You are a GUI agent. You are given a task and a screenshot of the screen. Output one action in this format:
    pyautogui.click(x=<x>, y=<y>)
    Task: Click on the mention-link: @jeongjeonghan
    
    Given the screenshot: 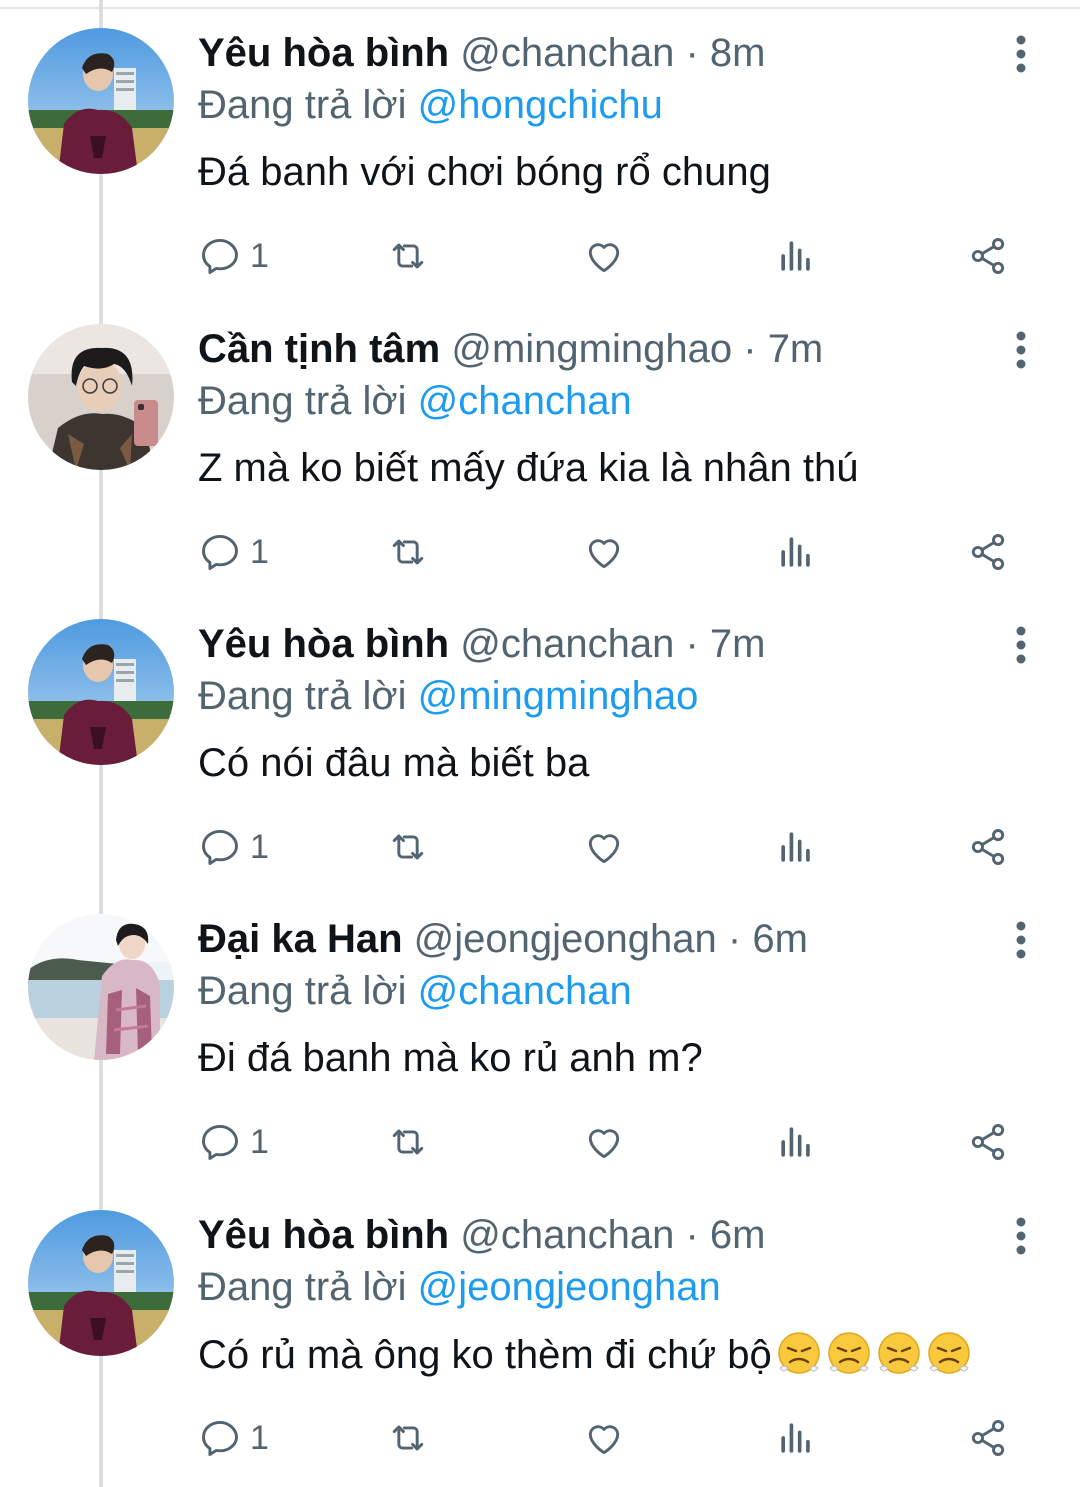 What is the action you would take?
    pyautogui.click(x=569, y=1287)
    